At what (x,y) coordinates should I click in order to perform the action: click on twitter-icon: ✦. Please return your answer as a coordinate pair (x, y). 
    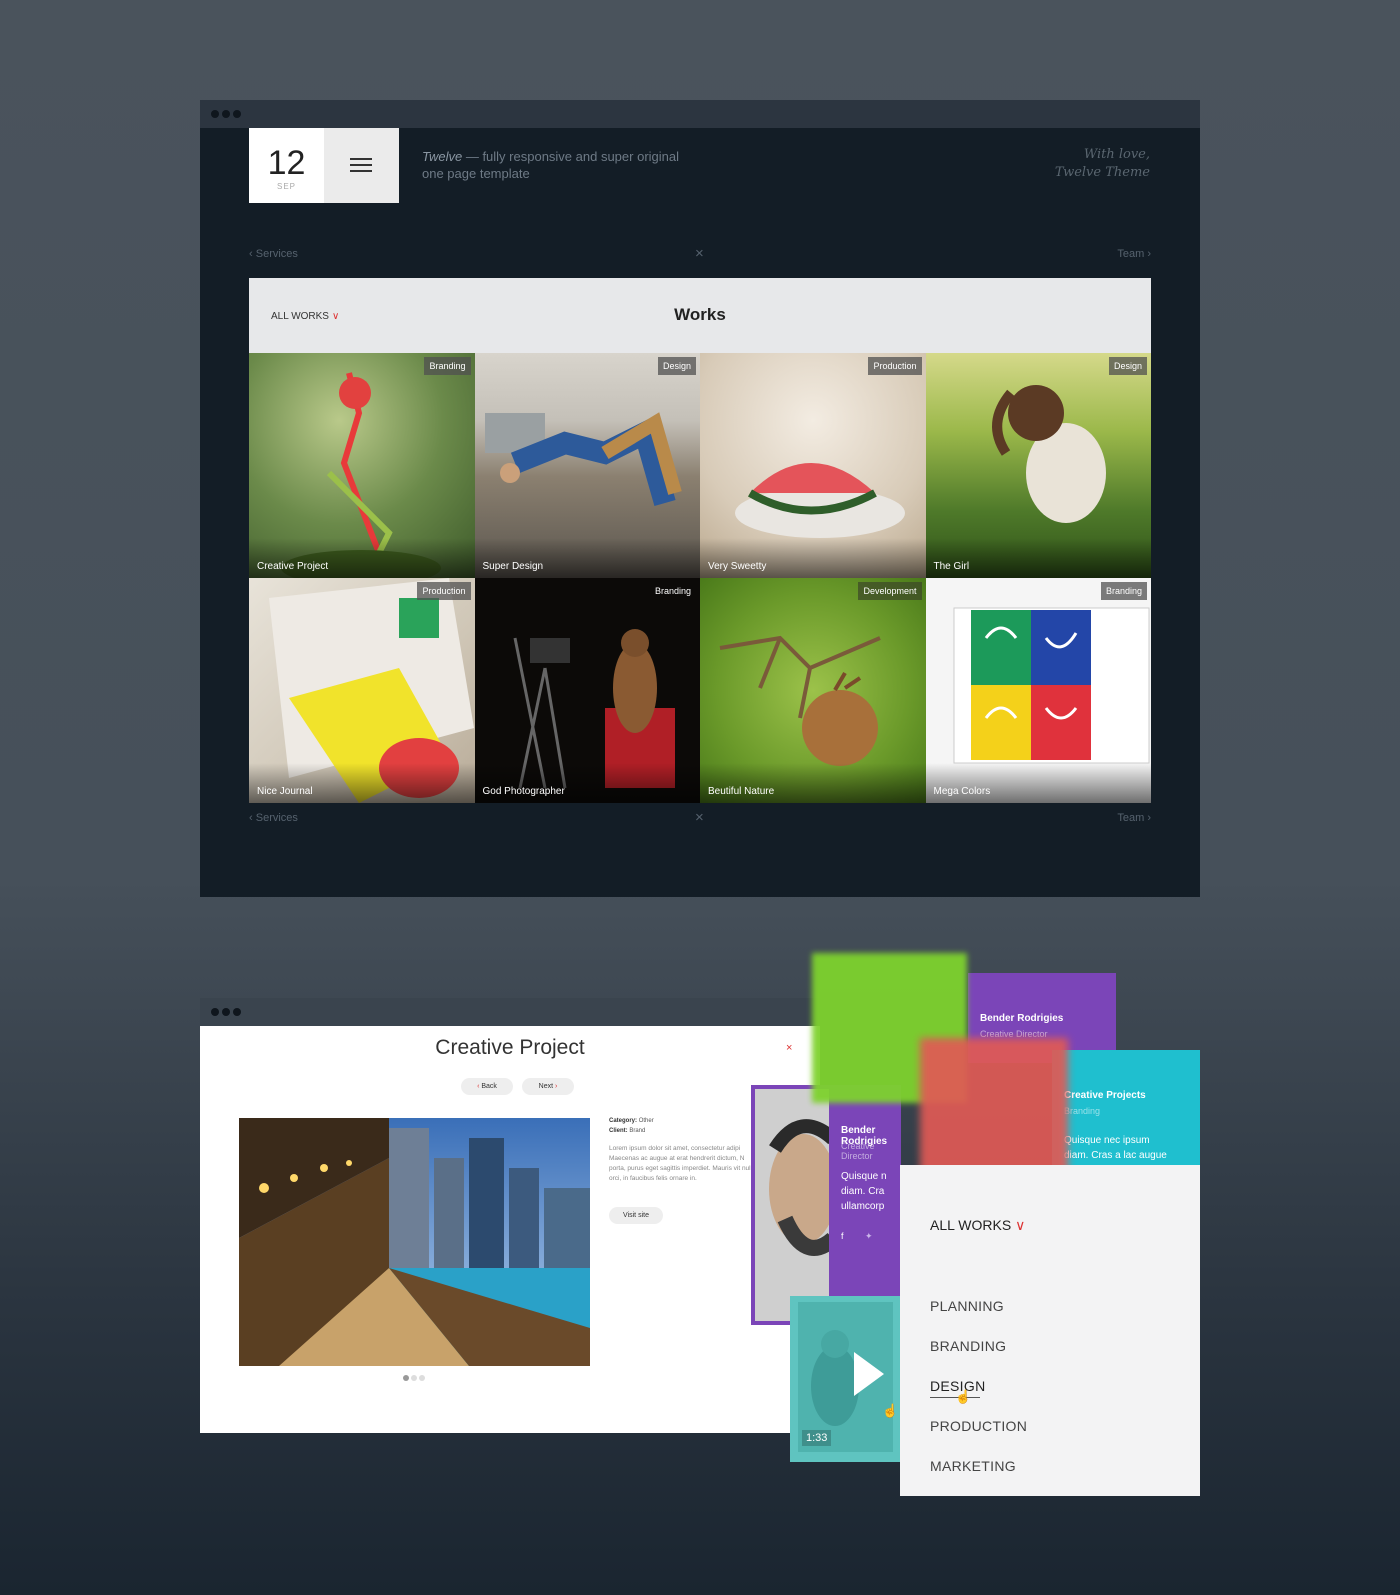
    Looking at the image, I should click on (869, 1236).